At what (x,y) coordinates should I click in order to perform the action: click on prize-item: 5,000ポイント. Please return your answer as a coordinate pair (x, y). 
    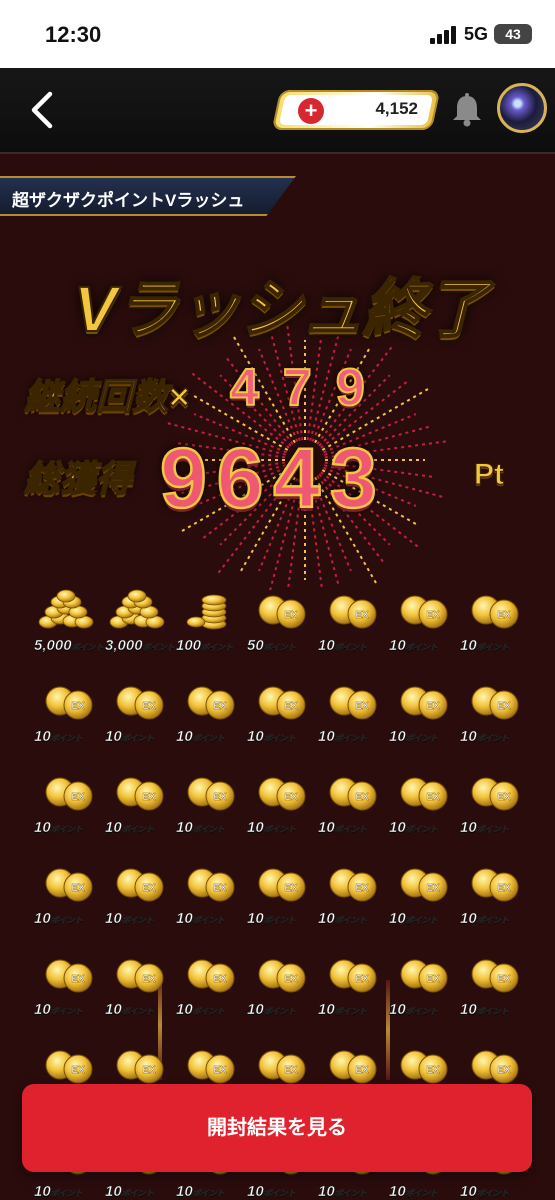
    Looking at the image, I should click on (69, 621).